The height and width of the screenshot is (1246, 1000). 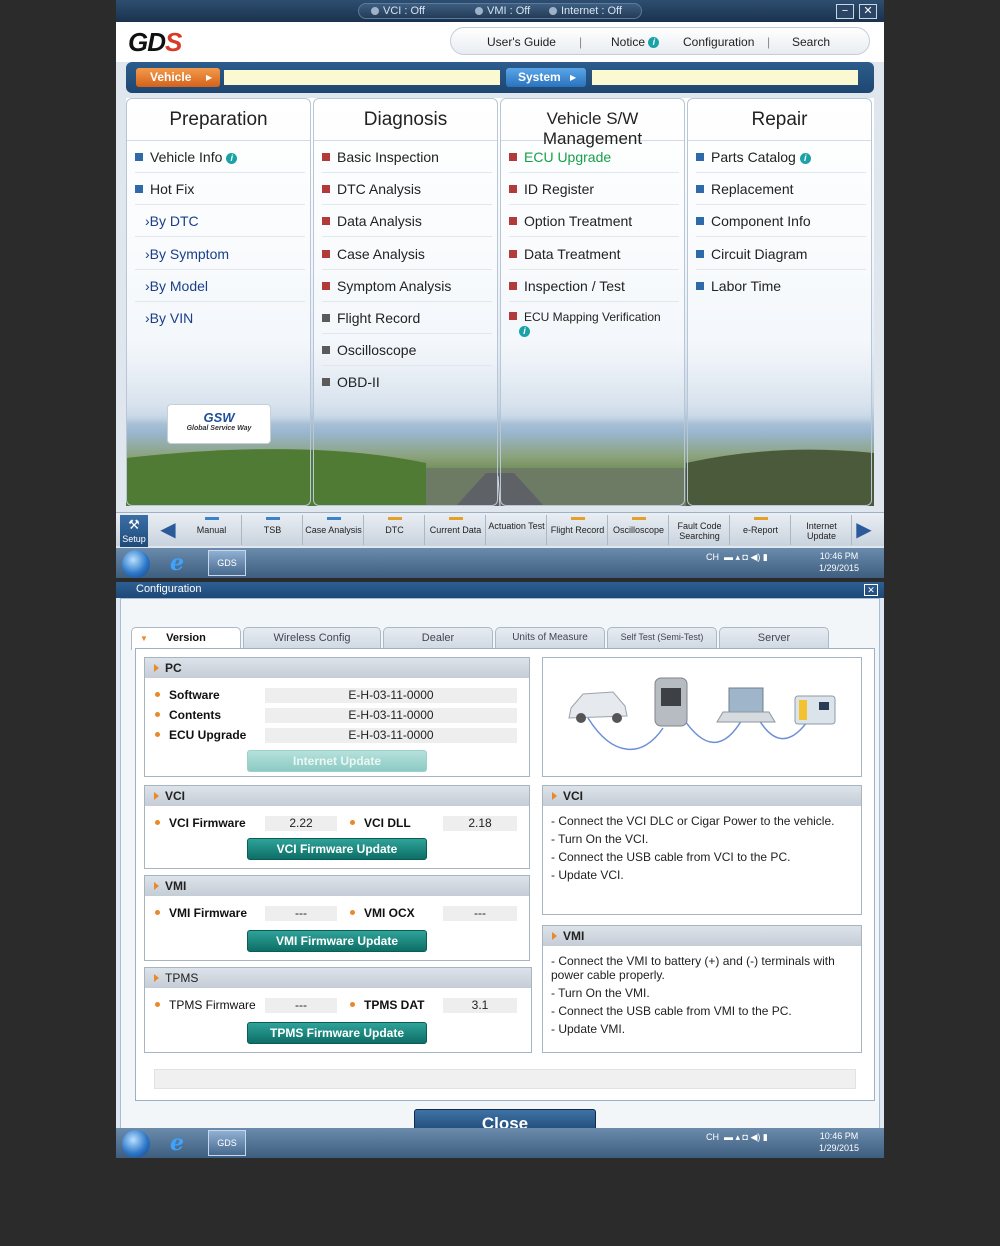 What do you see at coordinates (700, 530) in the screenshot?
I see `fault-code-searching-button: Fault Code Searching` at bounding box center [700, 530].